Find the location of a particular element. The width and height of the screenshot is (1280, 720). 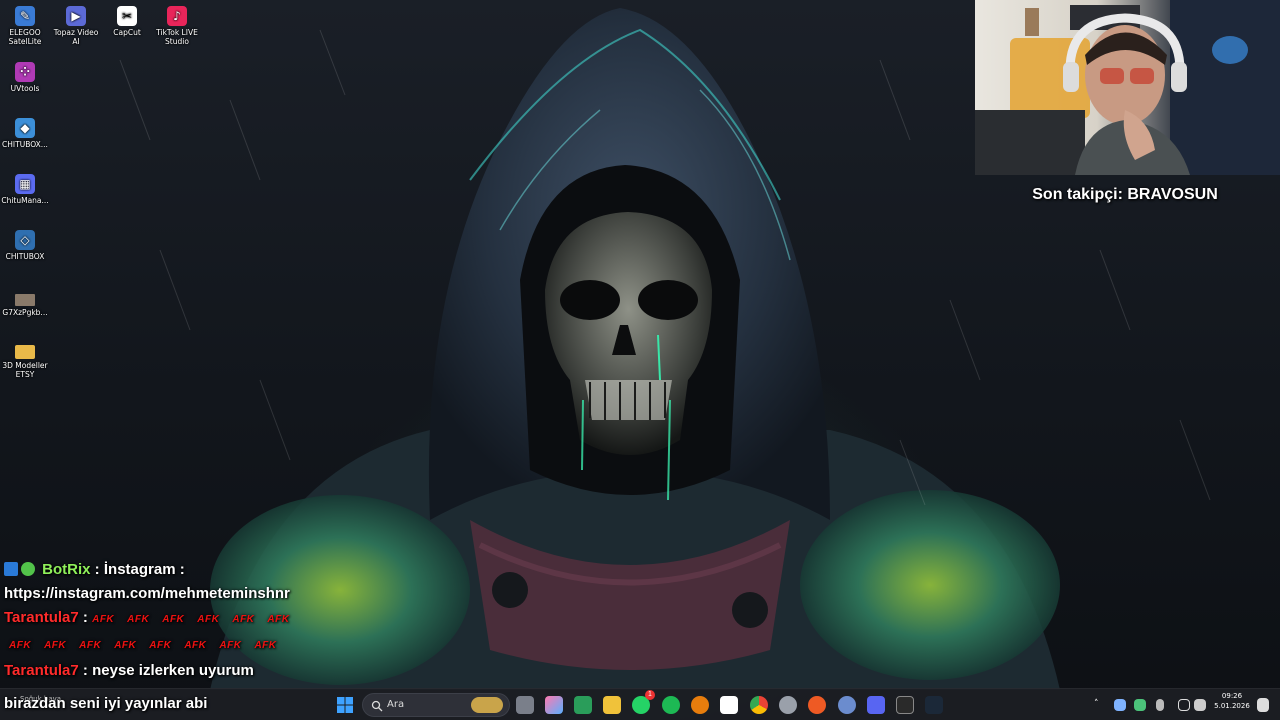

desktop-icon-topaz-video-ai: ▶ Topaz Video AI is located at coordinates (76, 26).